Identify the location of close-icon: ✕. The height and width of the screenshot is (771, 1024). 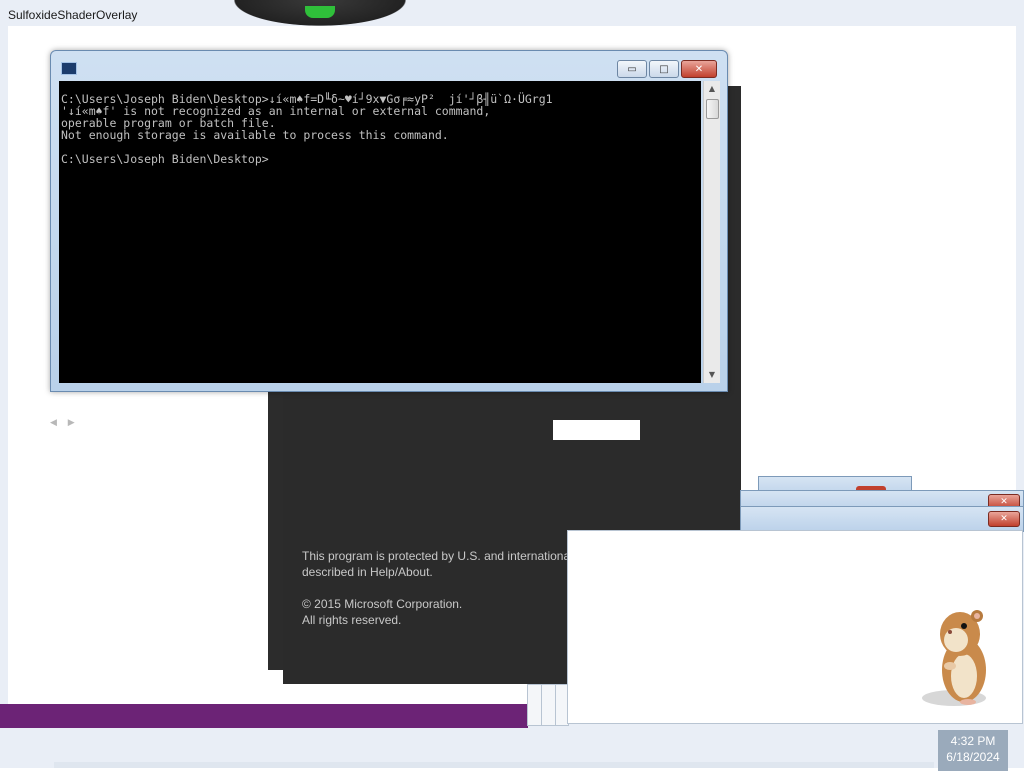
(1004, 519).